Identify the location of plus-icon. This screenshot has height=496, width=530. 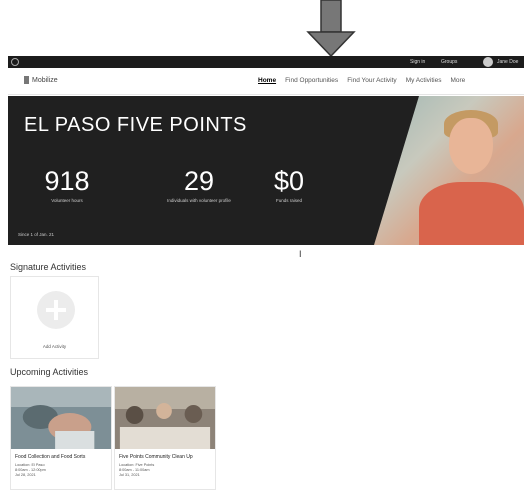
(56, 310).